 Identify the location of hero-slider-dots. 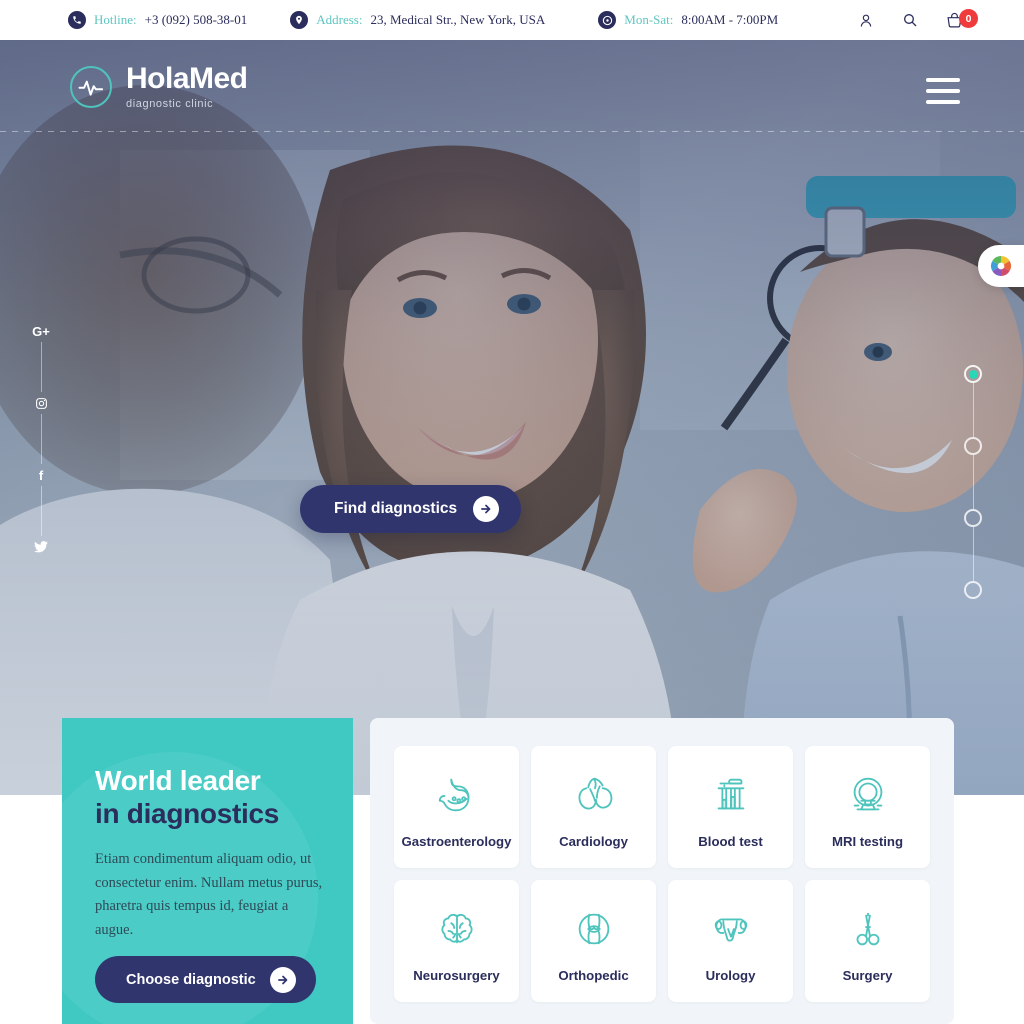
(973, 482).